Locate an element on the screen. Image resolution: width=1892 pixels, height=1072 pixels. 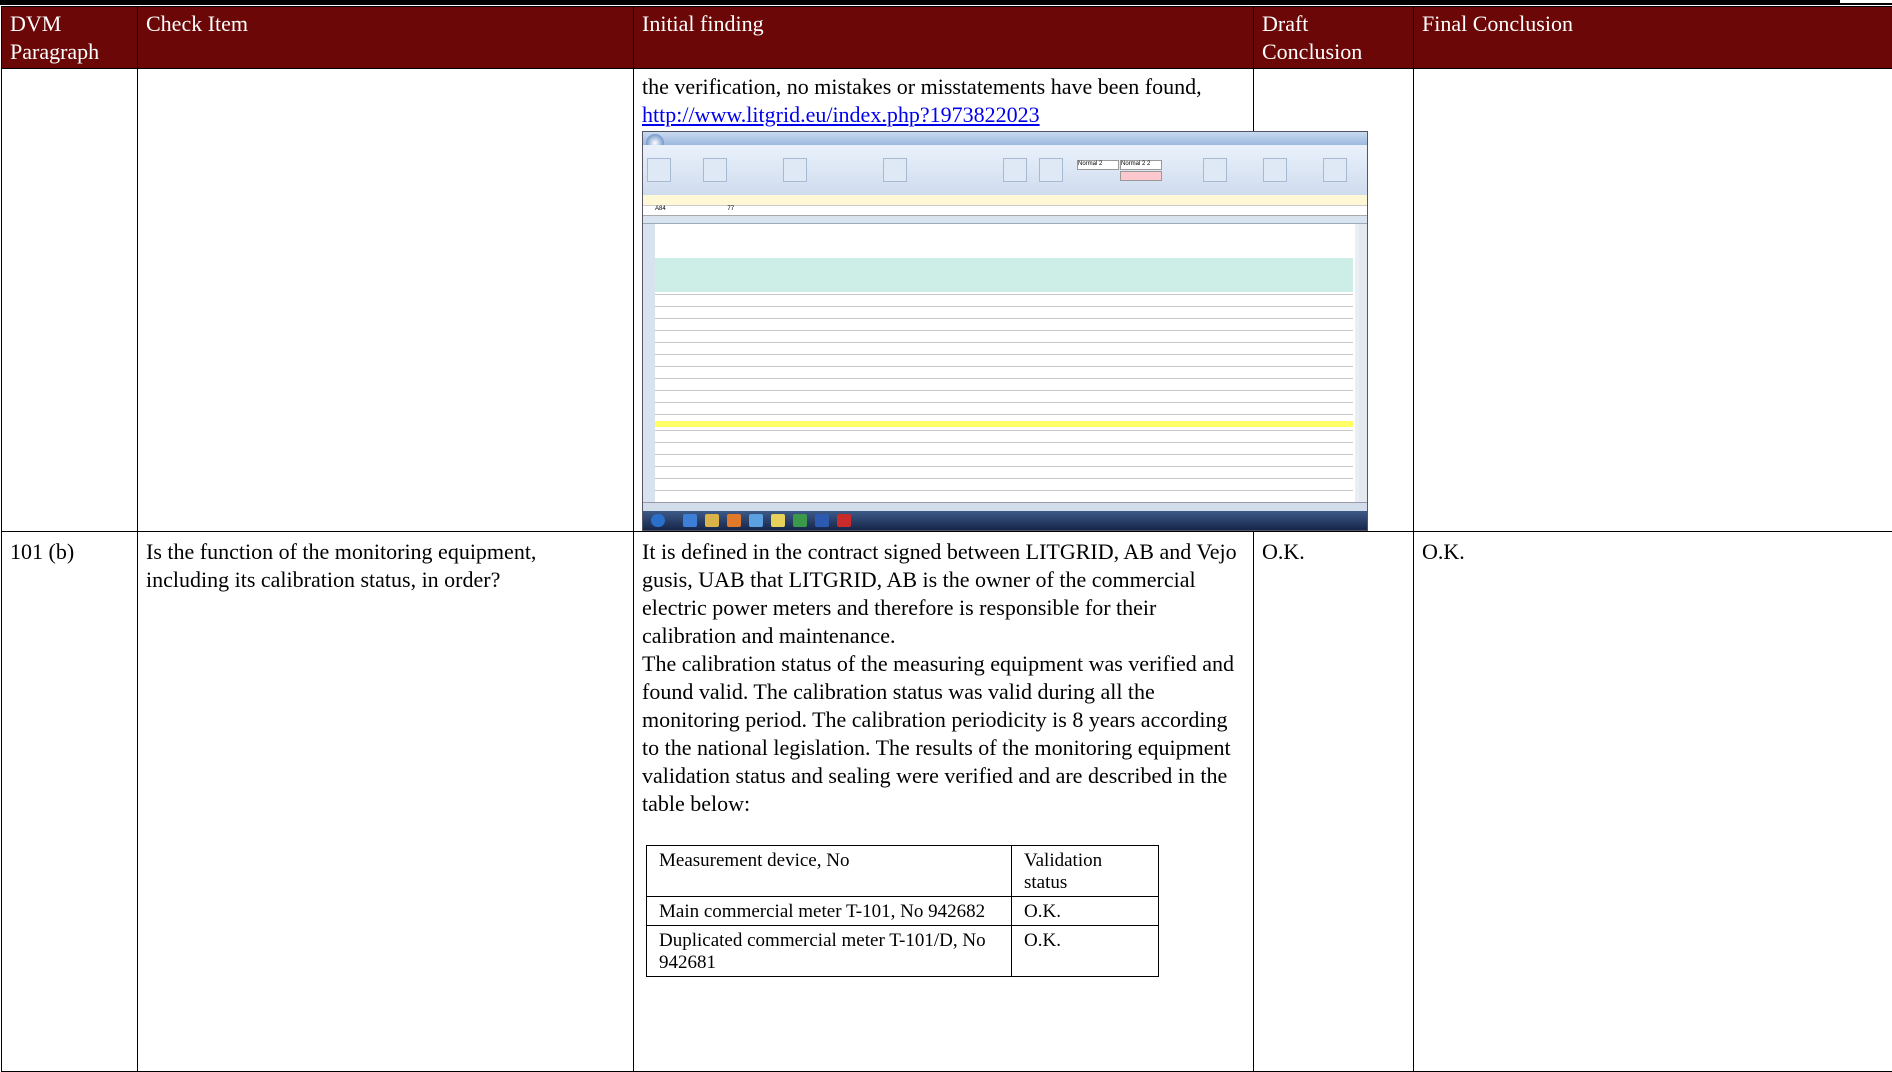
style-normal22: Normal 2 2 is located at coordinates (1141, 165).